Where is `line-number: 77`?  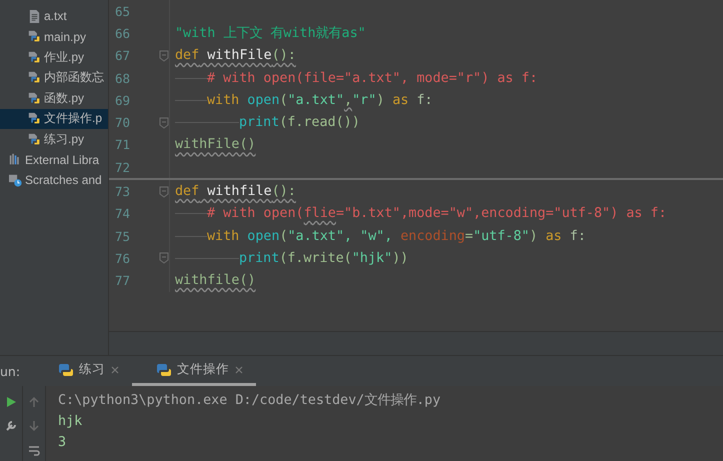 line-number: 77 is located at coordinates (123, 280).